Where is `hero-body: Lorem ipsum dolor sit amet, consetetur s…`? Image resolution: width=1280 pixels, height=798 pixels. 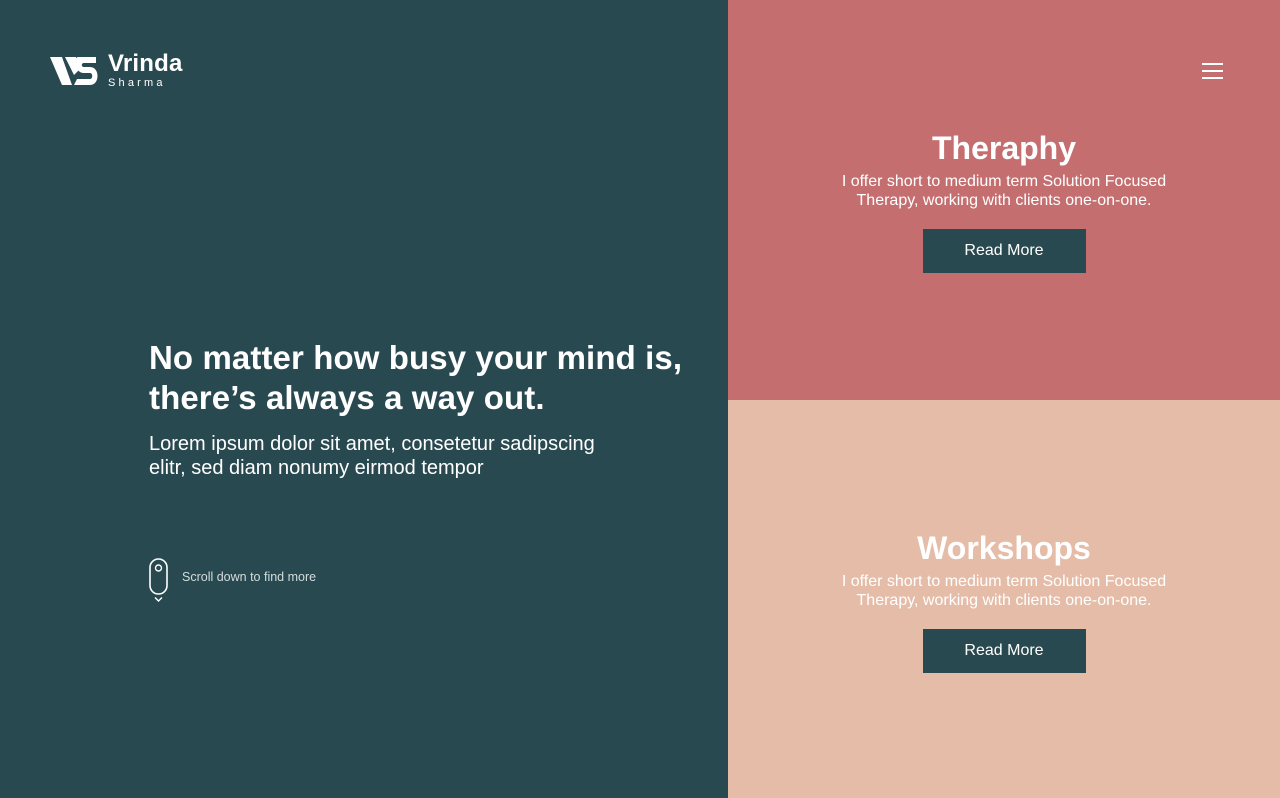
hero-body: Lorem ipsum dolor sit amet, consetetur s… is located at coordinates (372, 456).